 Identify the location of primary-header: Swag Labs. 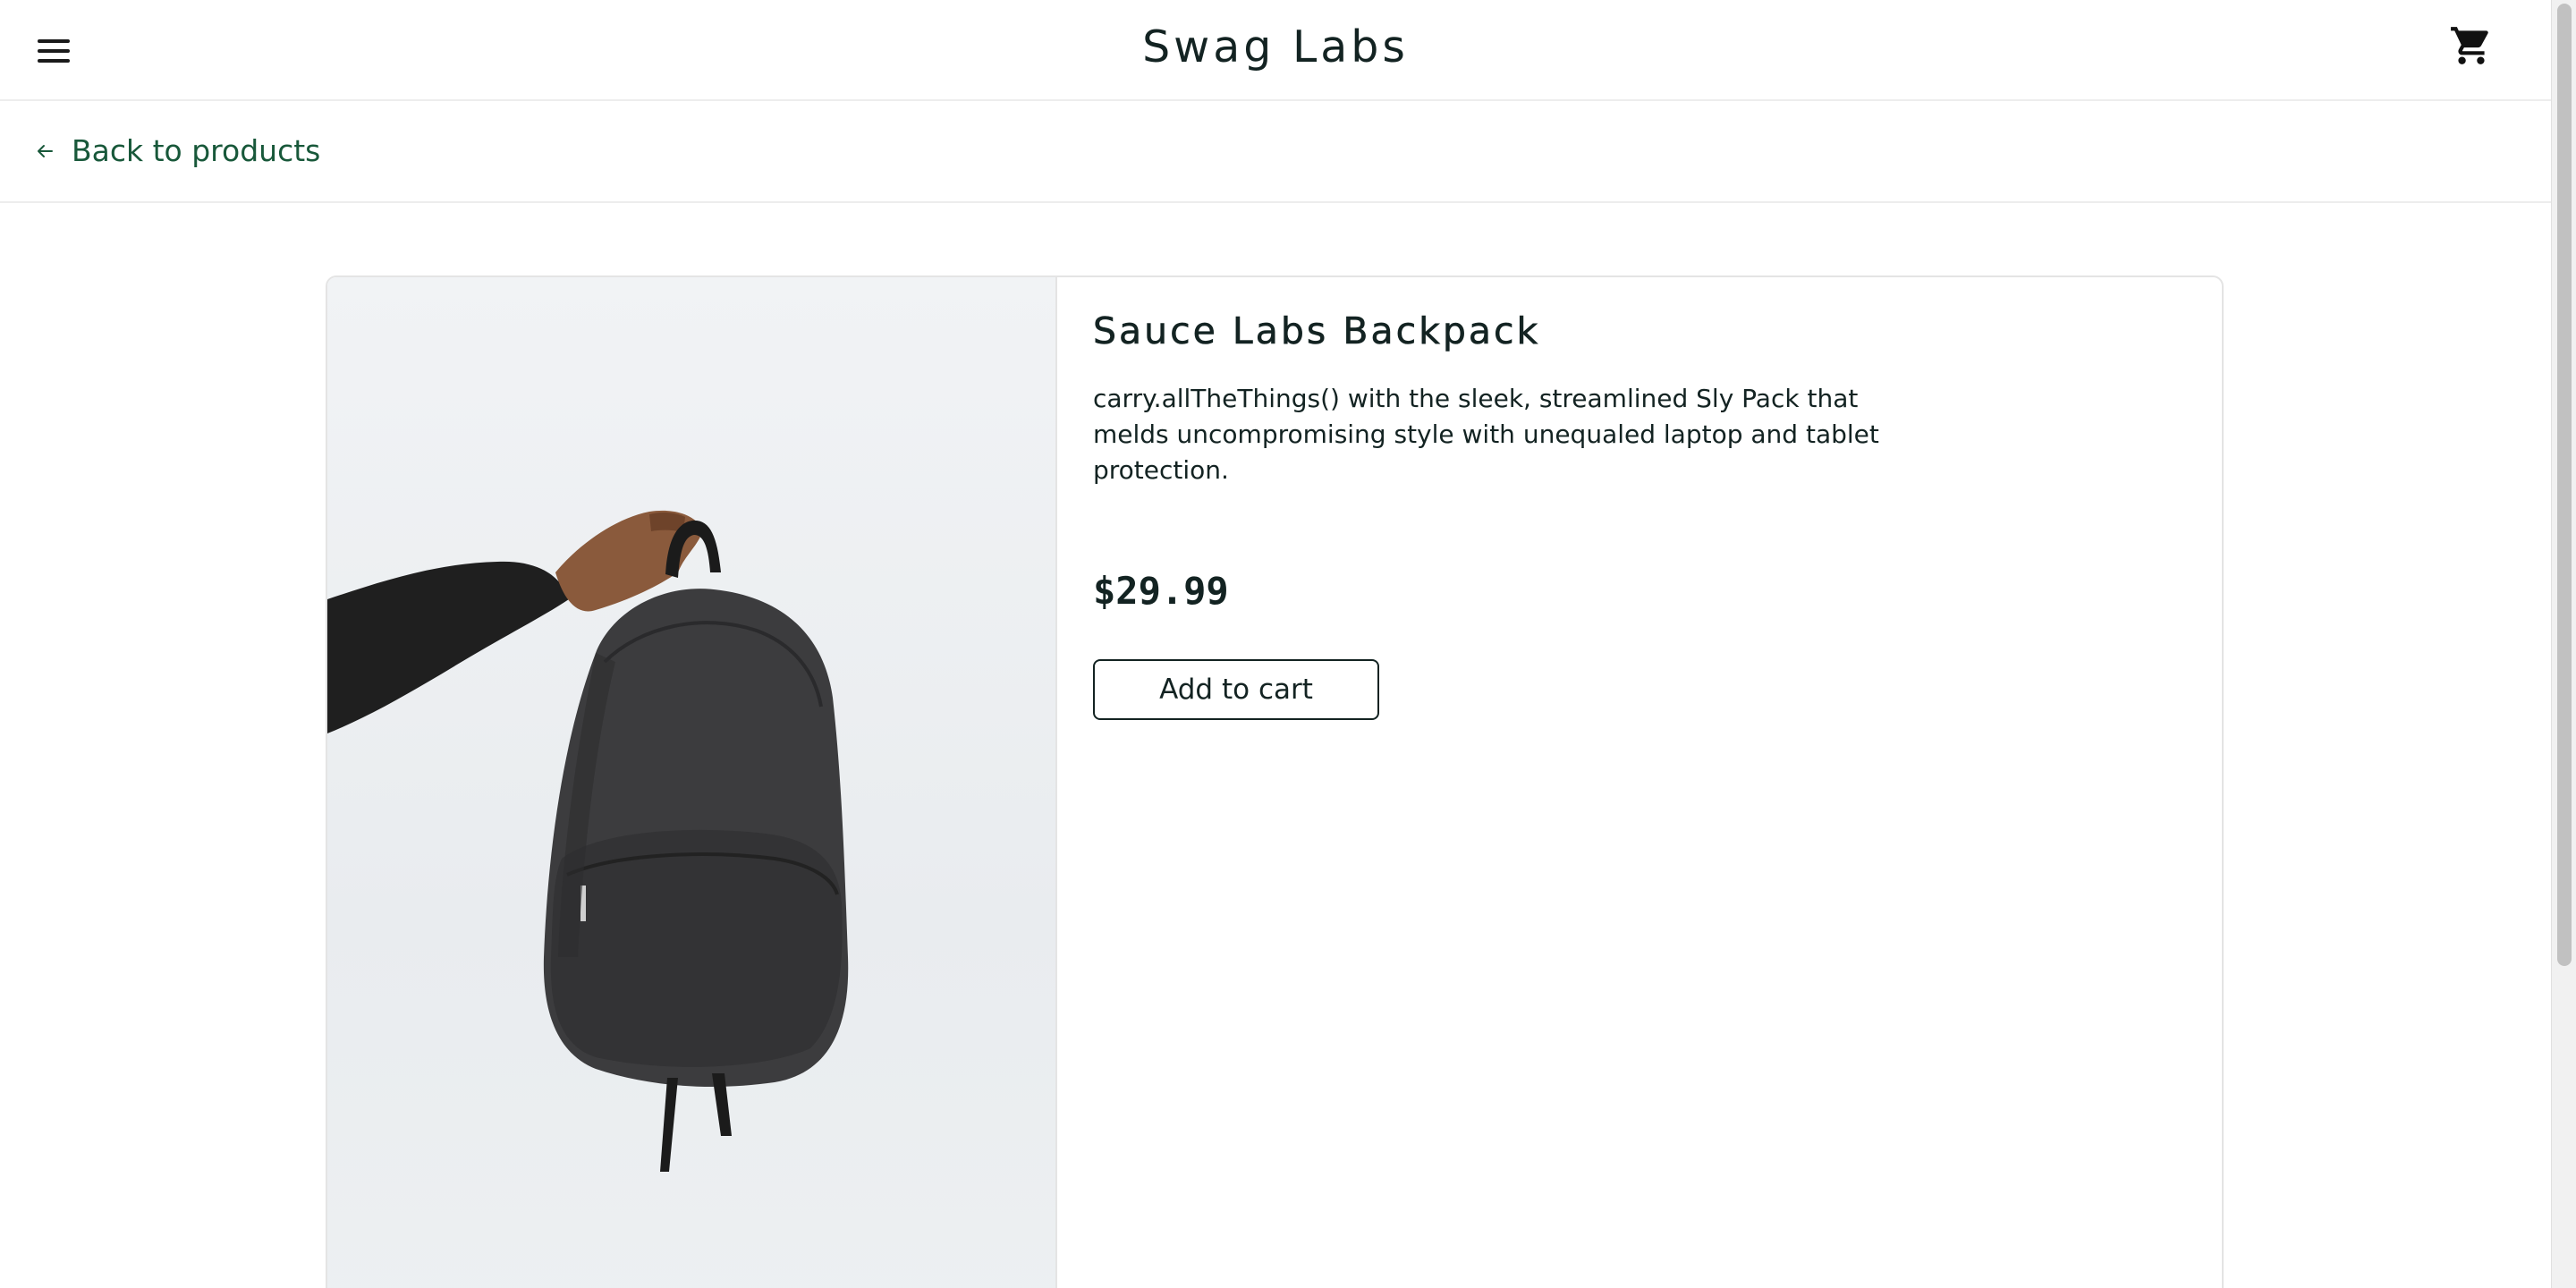
(1275, 50).